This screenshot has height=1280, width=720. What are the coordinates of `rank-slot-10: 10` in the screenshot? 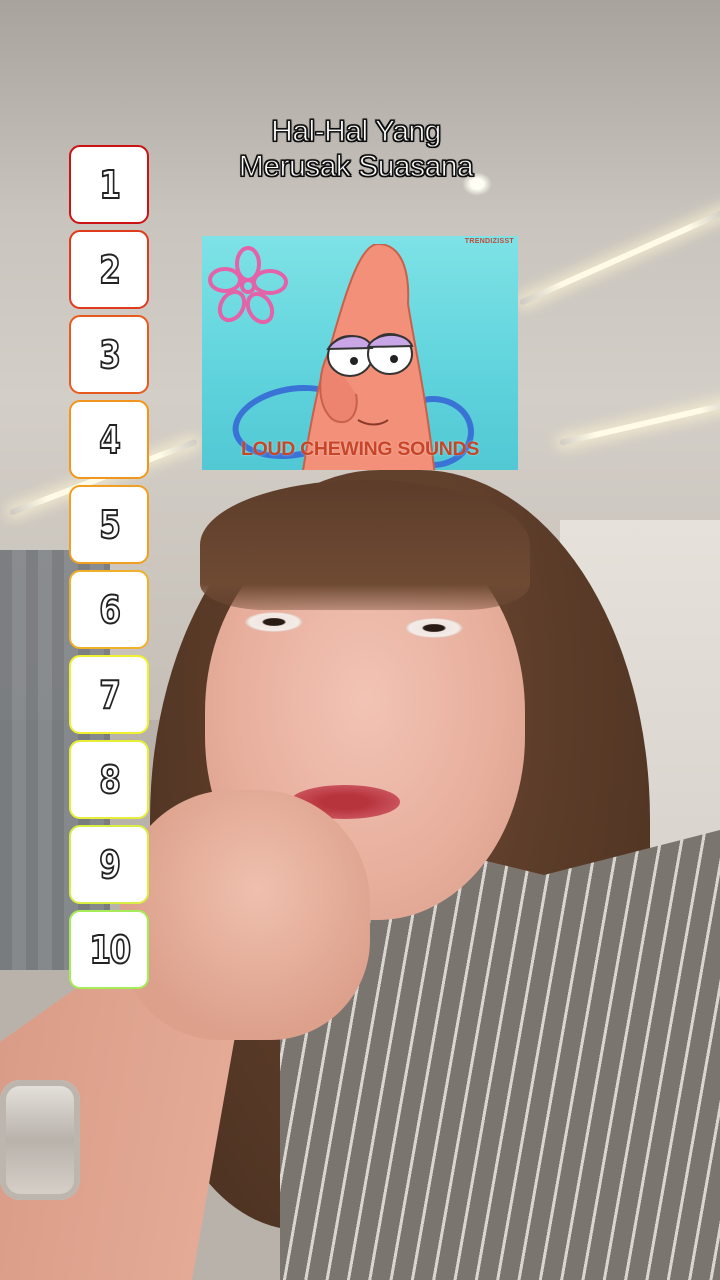 It's located at (109, 949).